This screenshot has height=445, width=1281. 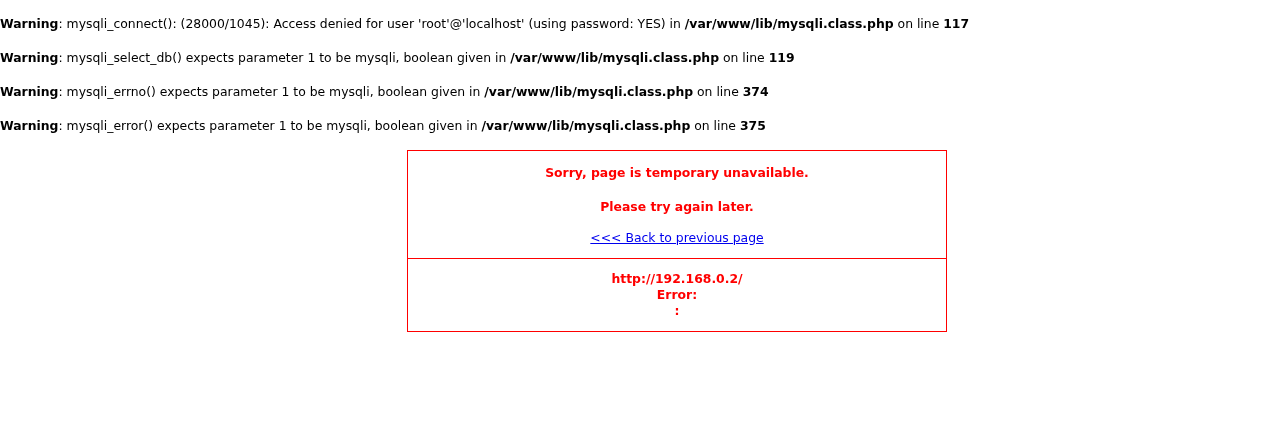 What do you see at coordinates (677, 207) in the screenshot?
I see `error-message: Please try again later.` at bounding box center [677, 207].